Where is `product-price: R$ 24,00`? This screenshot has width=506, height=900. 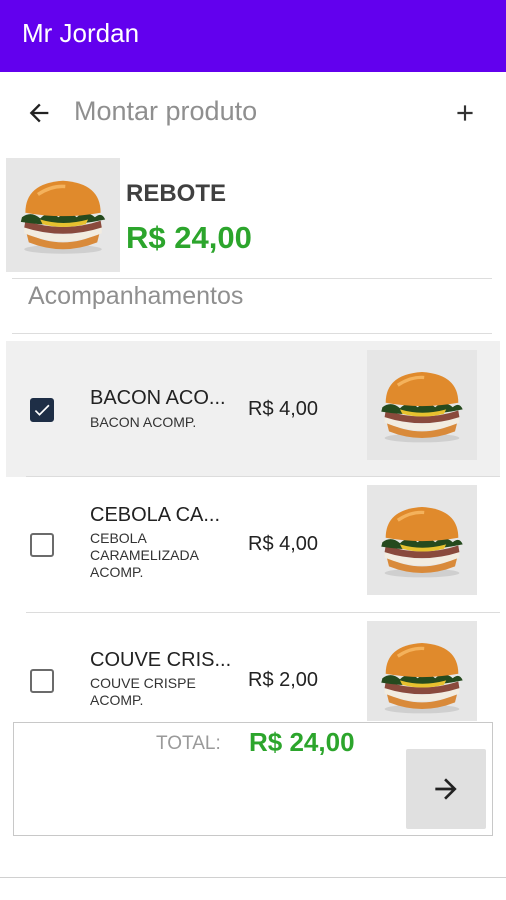
product-price: R$ 24,00 is located at coordinates (189, 237).